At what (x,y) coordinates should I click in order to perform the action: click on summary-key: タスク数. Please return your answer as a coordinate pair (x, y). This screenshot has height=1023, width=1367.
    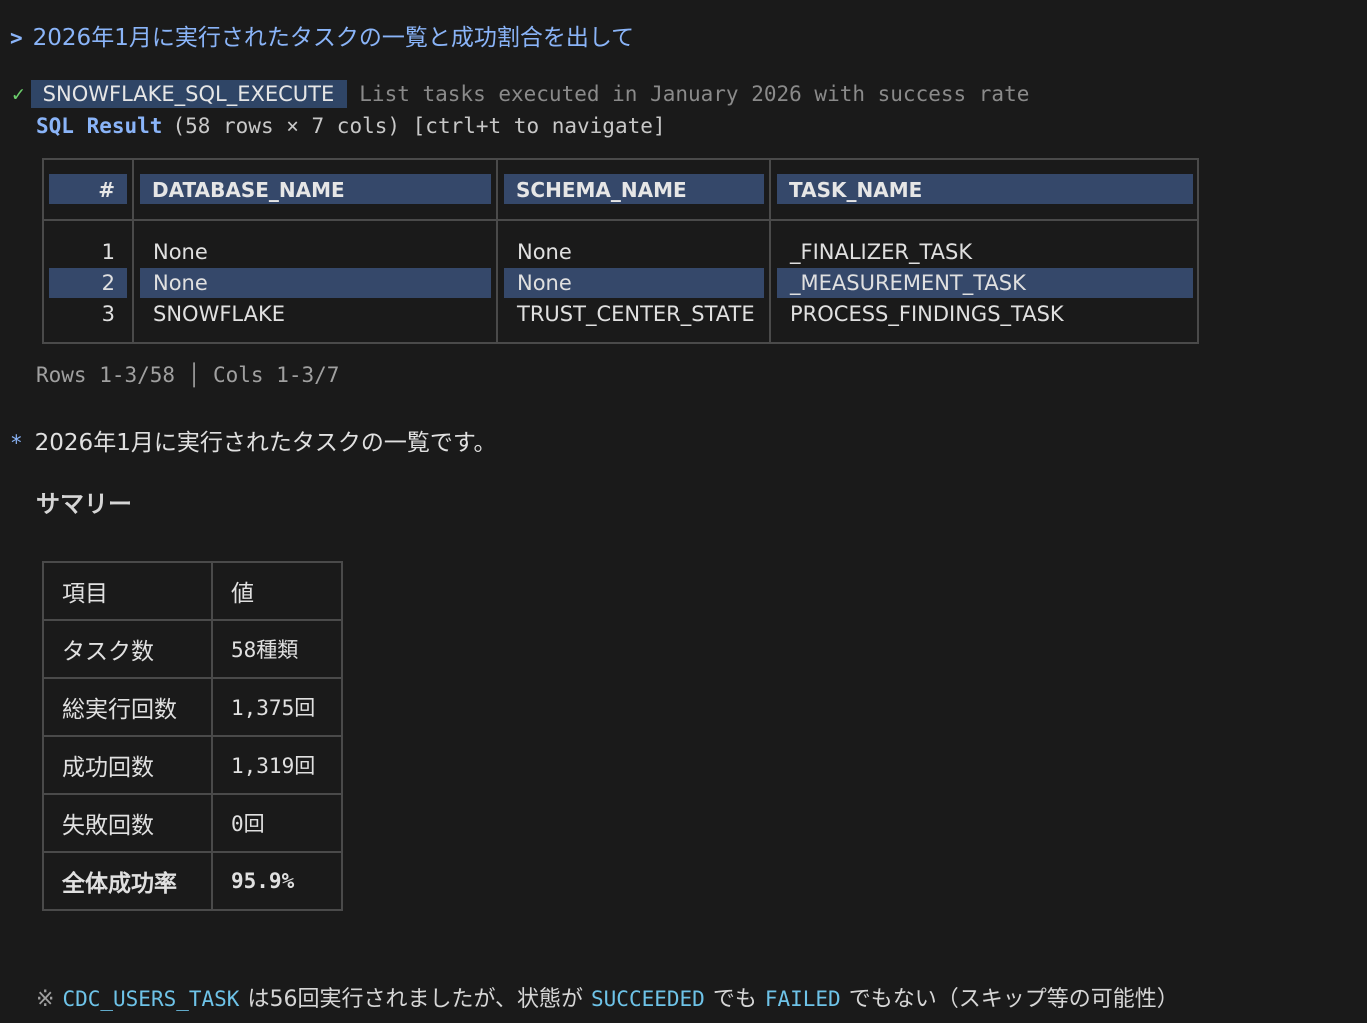
    Looking at the image, I should click on (127, 649).